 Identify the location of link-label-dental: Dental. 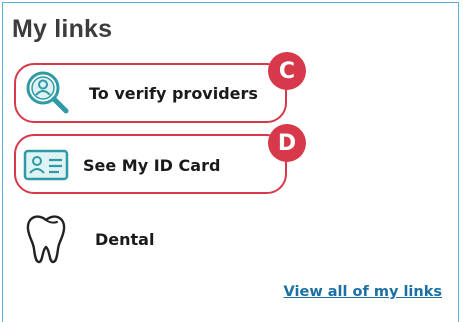
(125, 239).